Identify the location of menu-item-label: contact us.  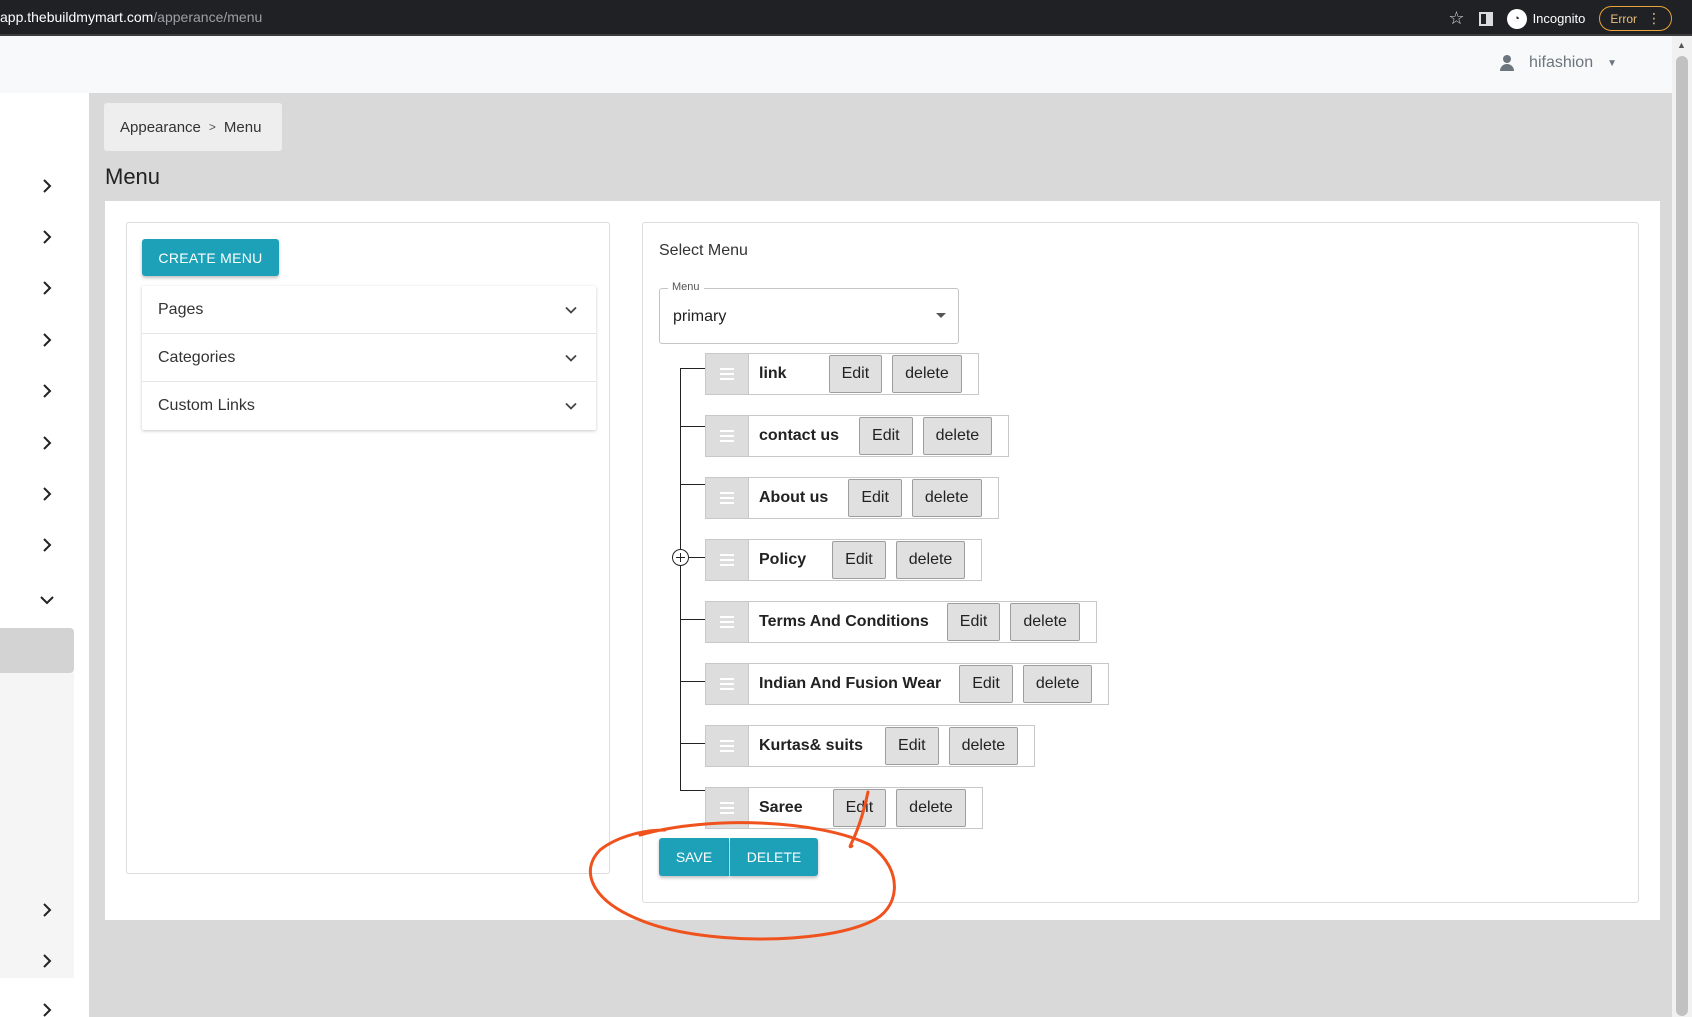
(799, 435).